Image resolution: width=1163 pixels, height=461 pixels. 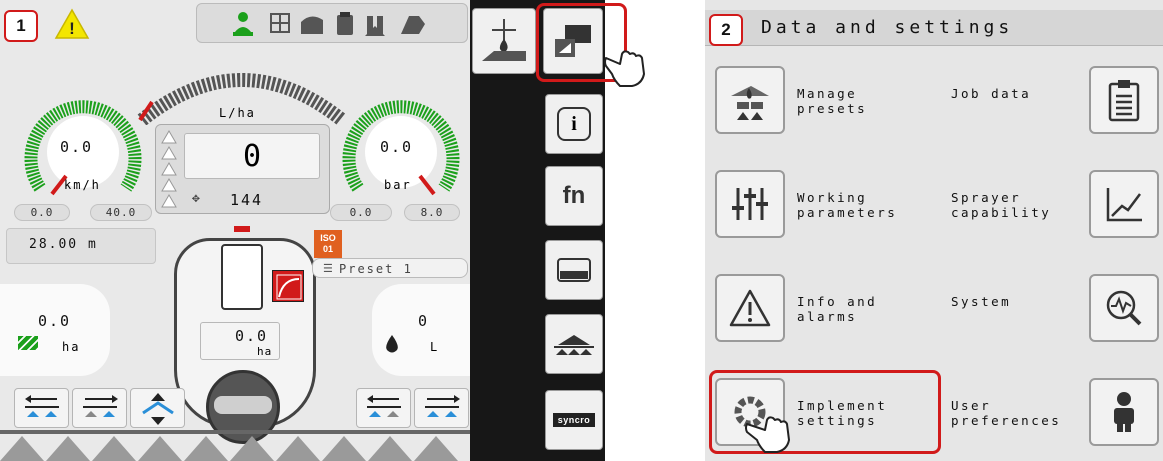 I want to click on syncro-button: syncro, so click(x=574, y=420).